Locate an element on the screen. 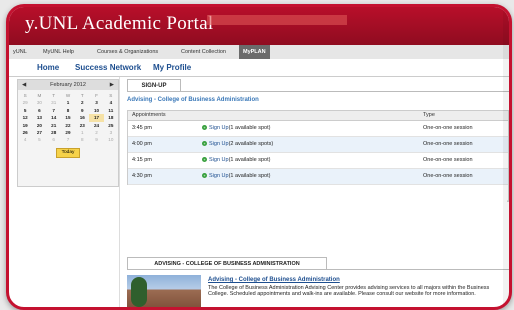 This screenshot has height=310, width=514. calendar-day: 11 is located at coordinates (111, 110).